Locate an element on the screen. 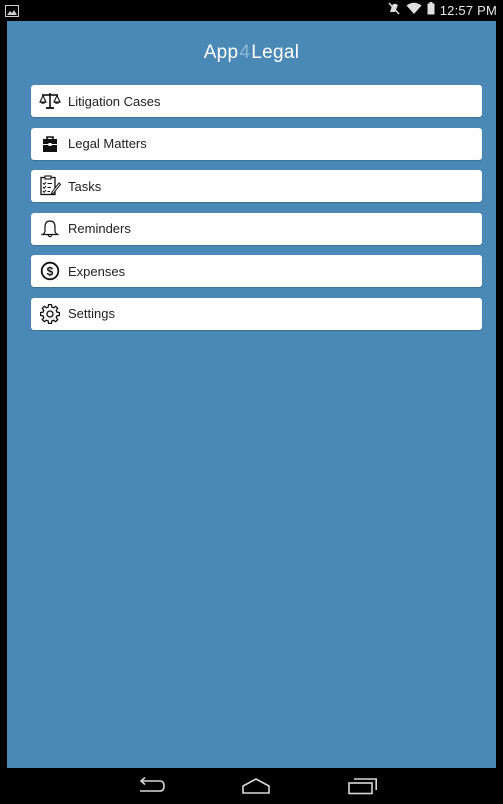  app-title-separator: 4 is located at coordinates (245, 52).